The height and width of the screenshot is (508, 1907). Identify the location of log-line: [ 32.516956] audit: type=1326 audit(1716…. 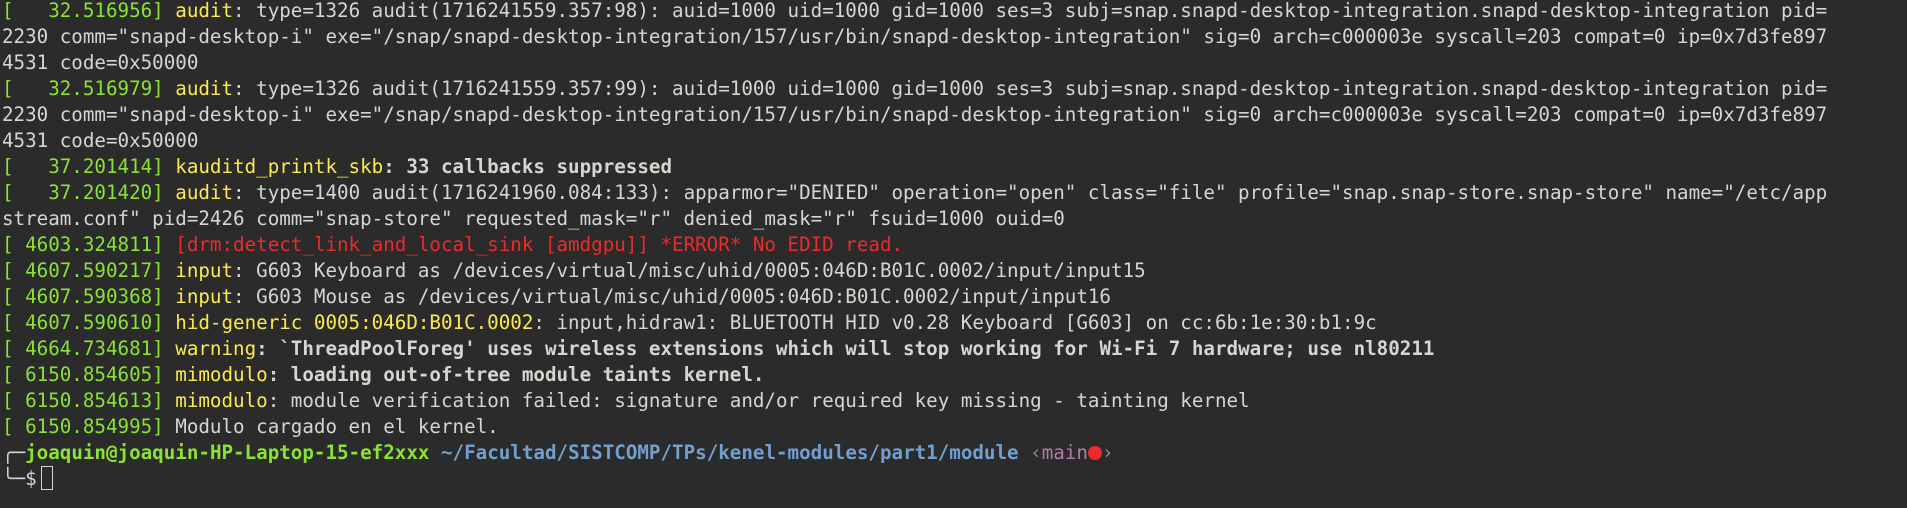
(952, 12).